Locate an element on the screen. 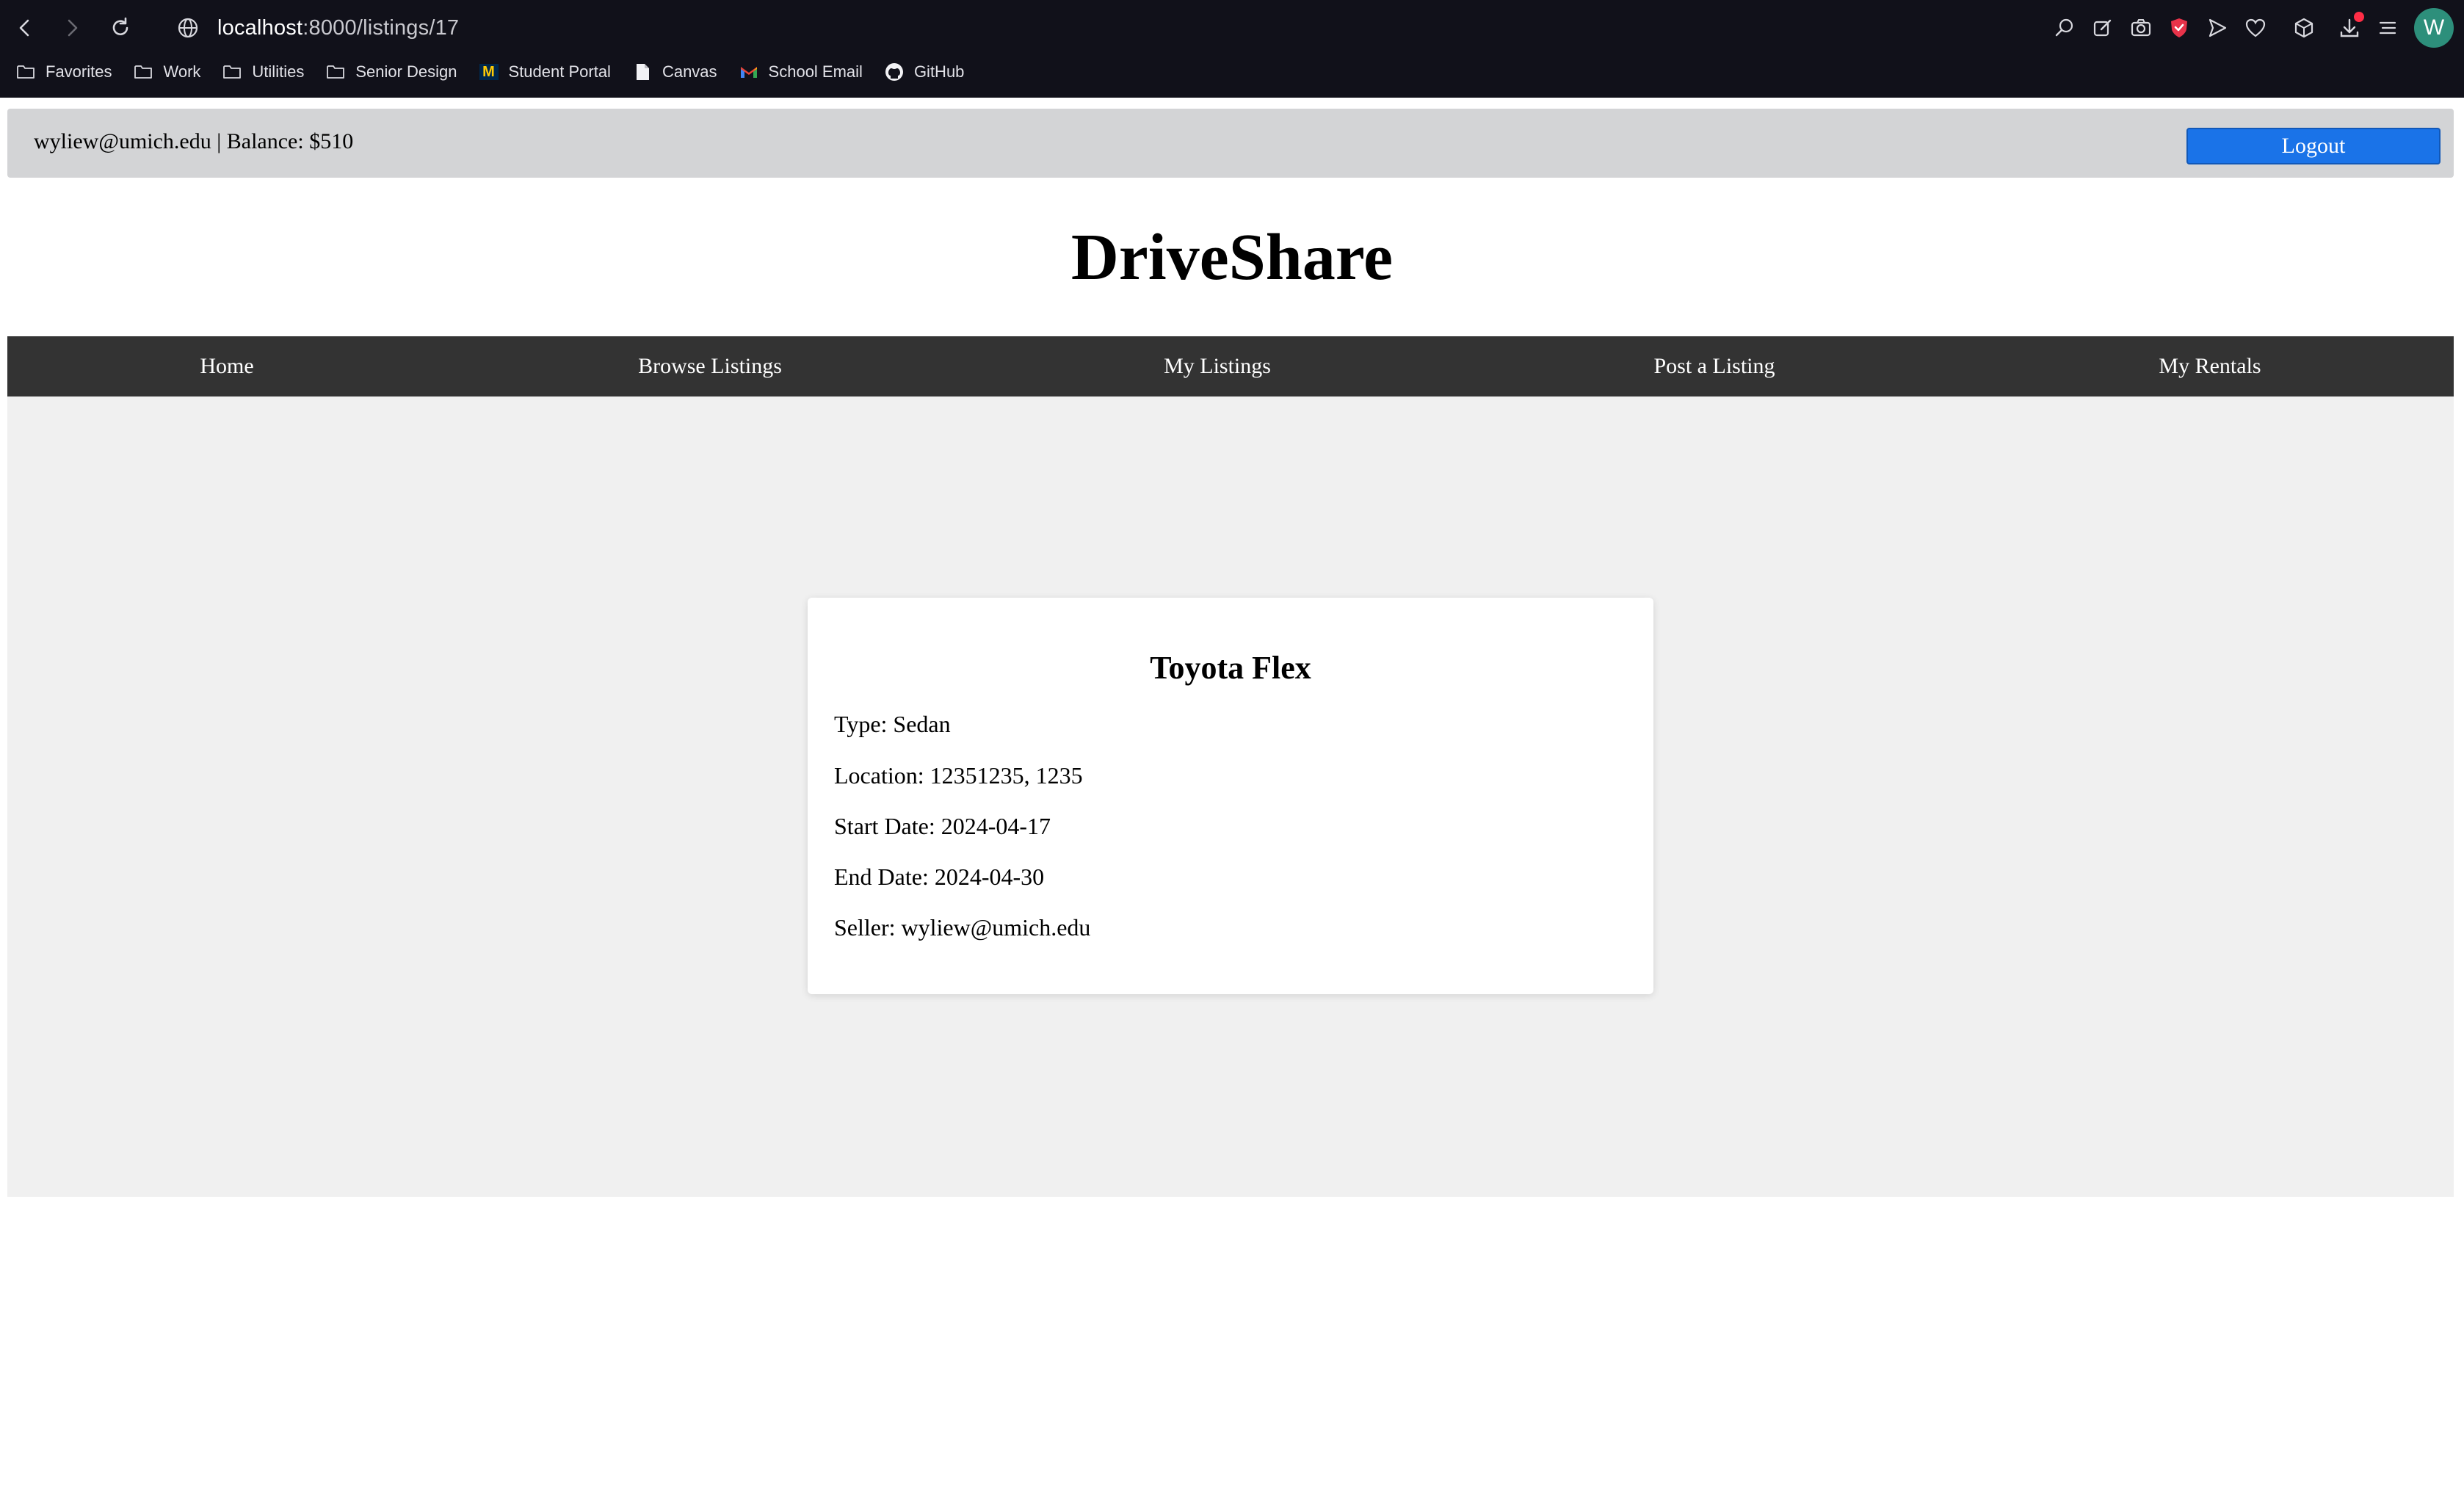 This screenshot has height=1492, width=2464. heart-icon is located at coordinates (2255, 28).